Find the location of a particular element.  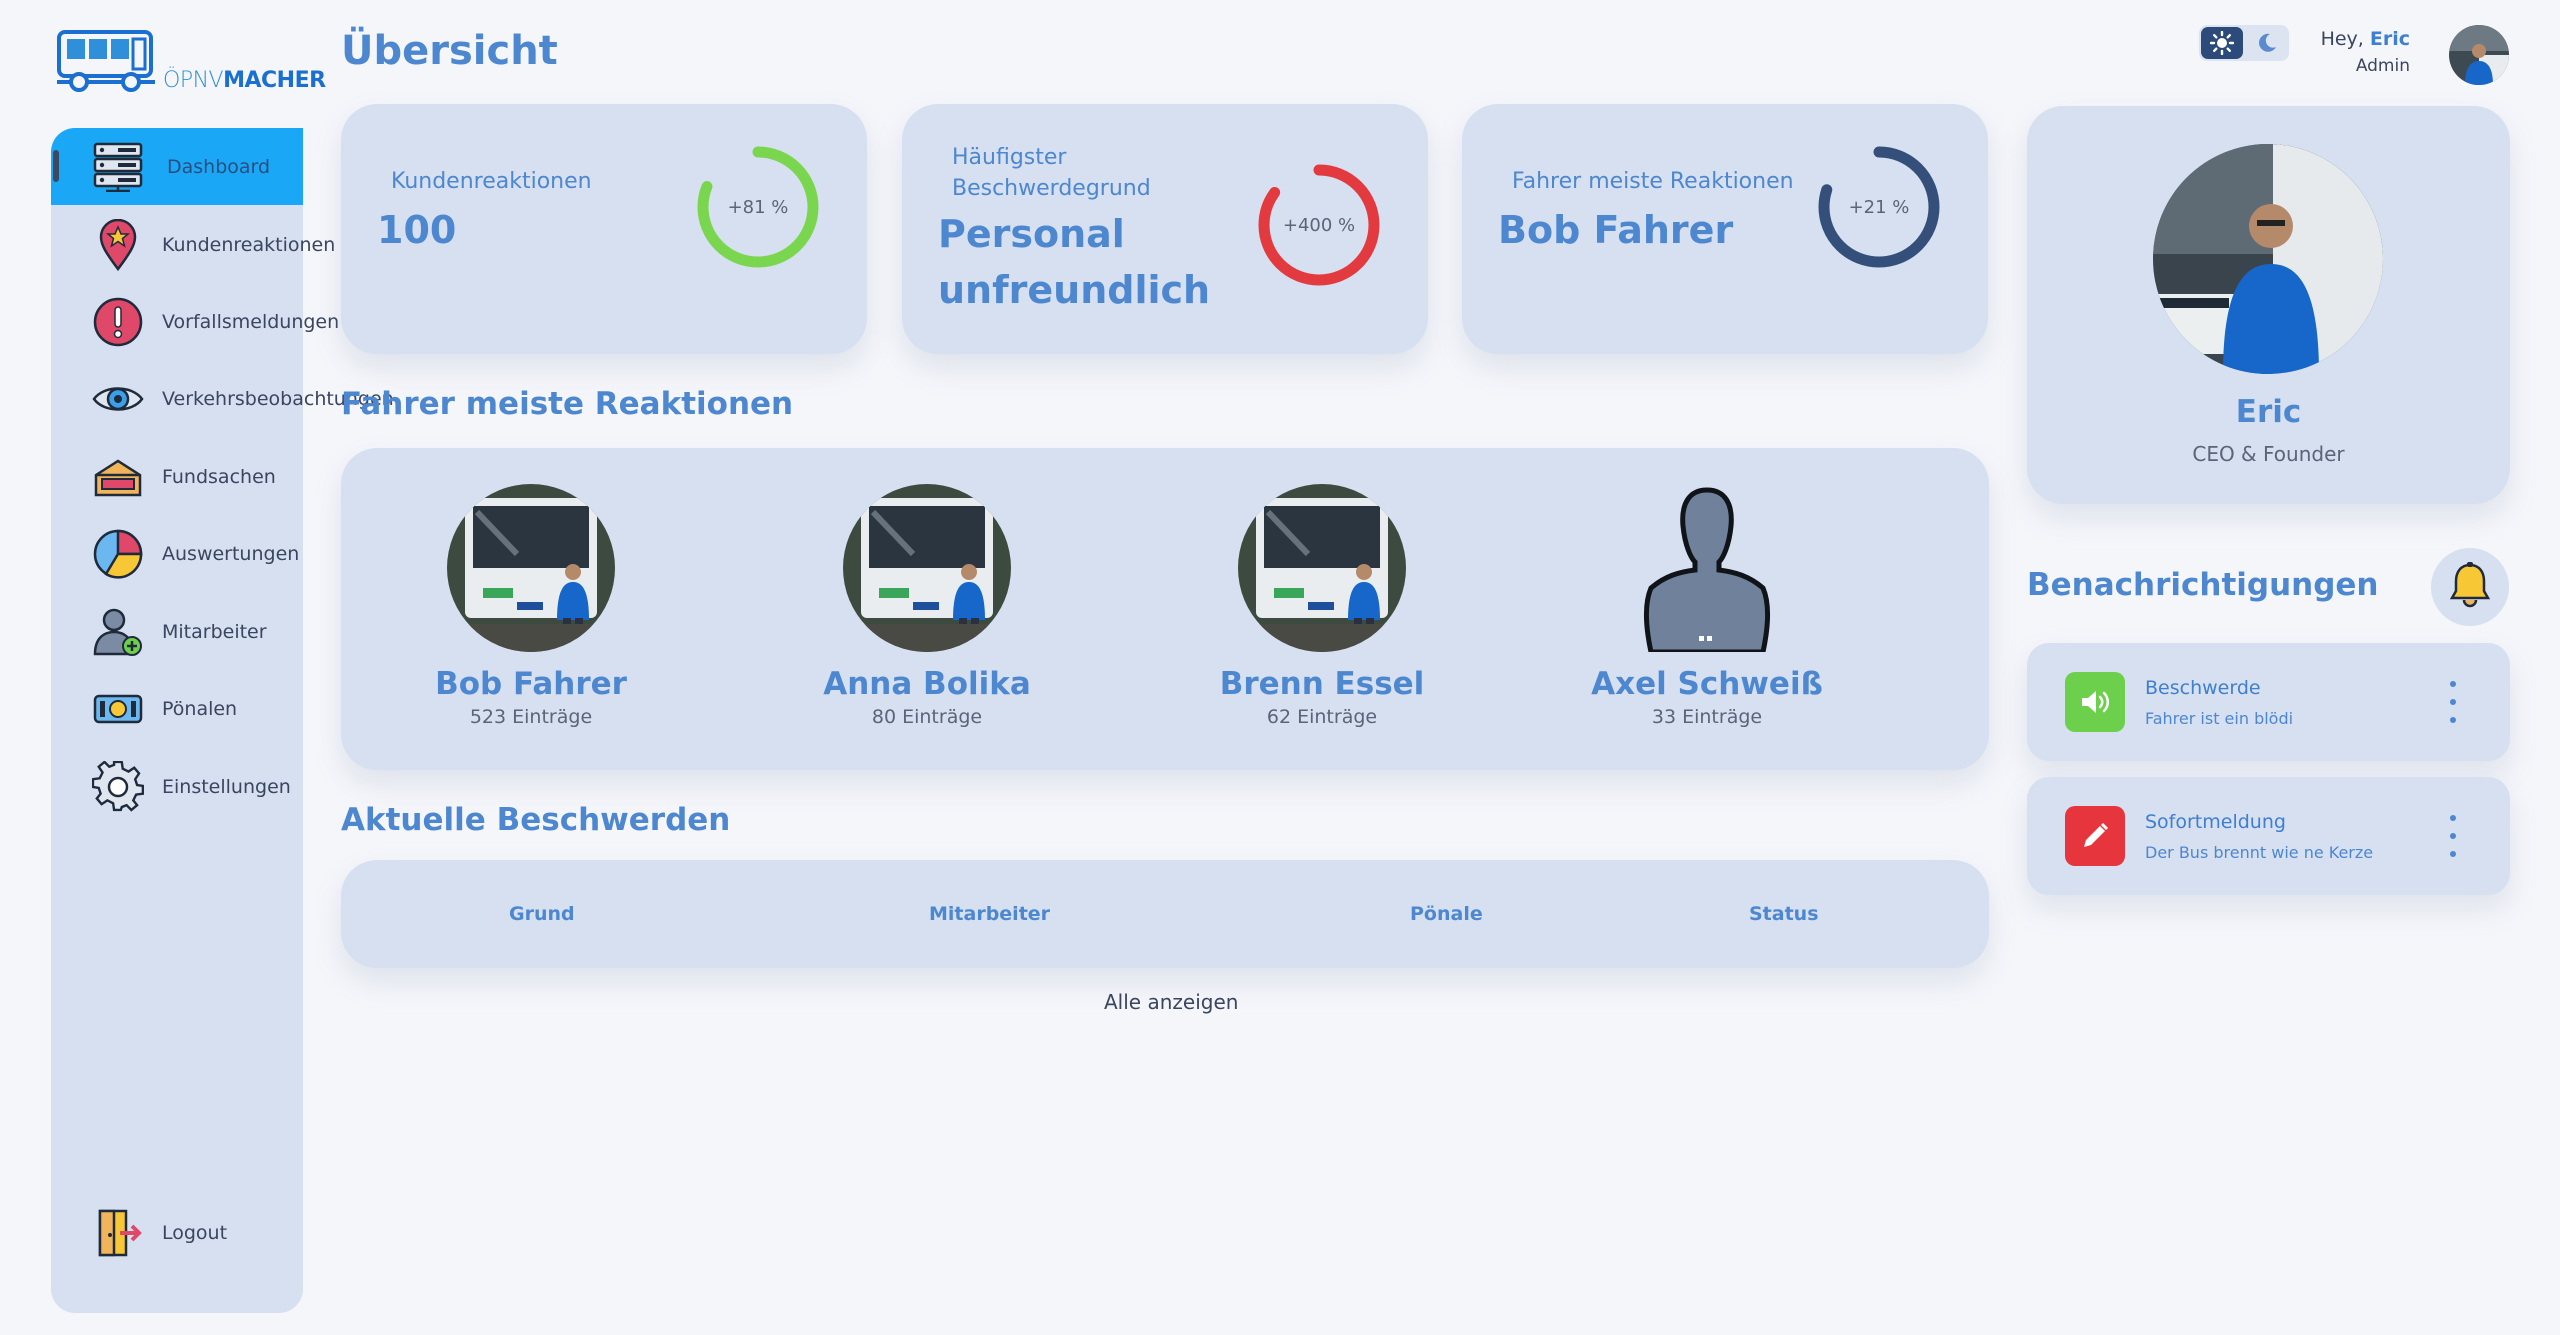

alert-icon is located at coordinates (118, 322).